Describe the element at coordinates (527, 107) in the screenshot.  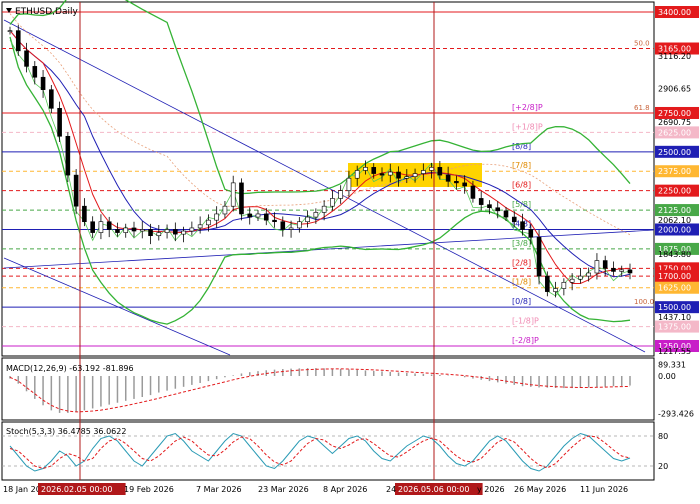
I see `murrey-label-12: [+2/8]P` at that location.